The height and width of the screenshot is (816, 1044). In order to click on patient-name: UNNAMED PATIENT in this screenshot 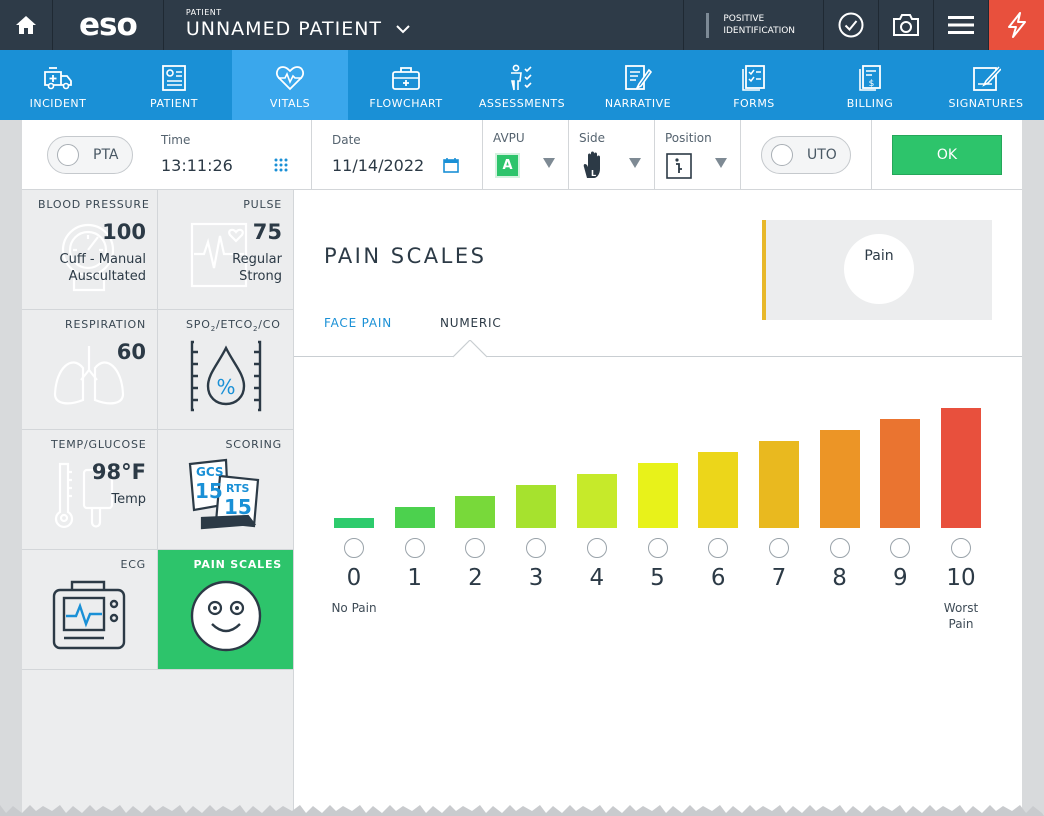, I will do `click(284, 29)`.